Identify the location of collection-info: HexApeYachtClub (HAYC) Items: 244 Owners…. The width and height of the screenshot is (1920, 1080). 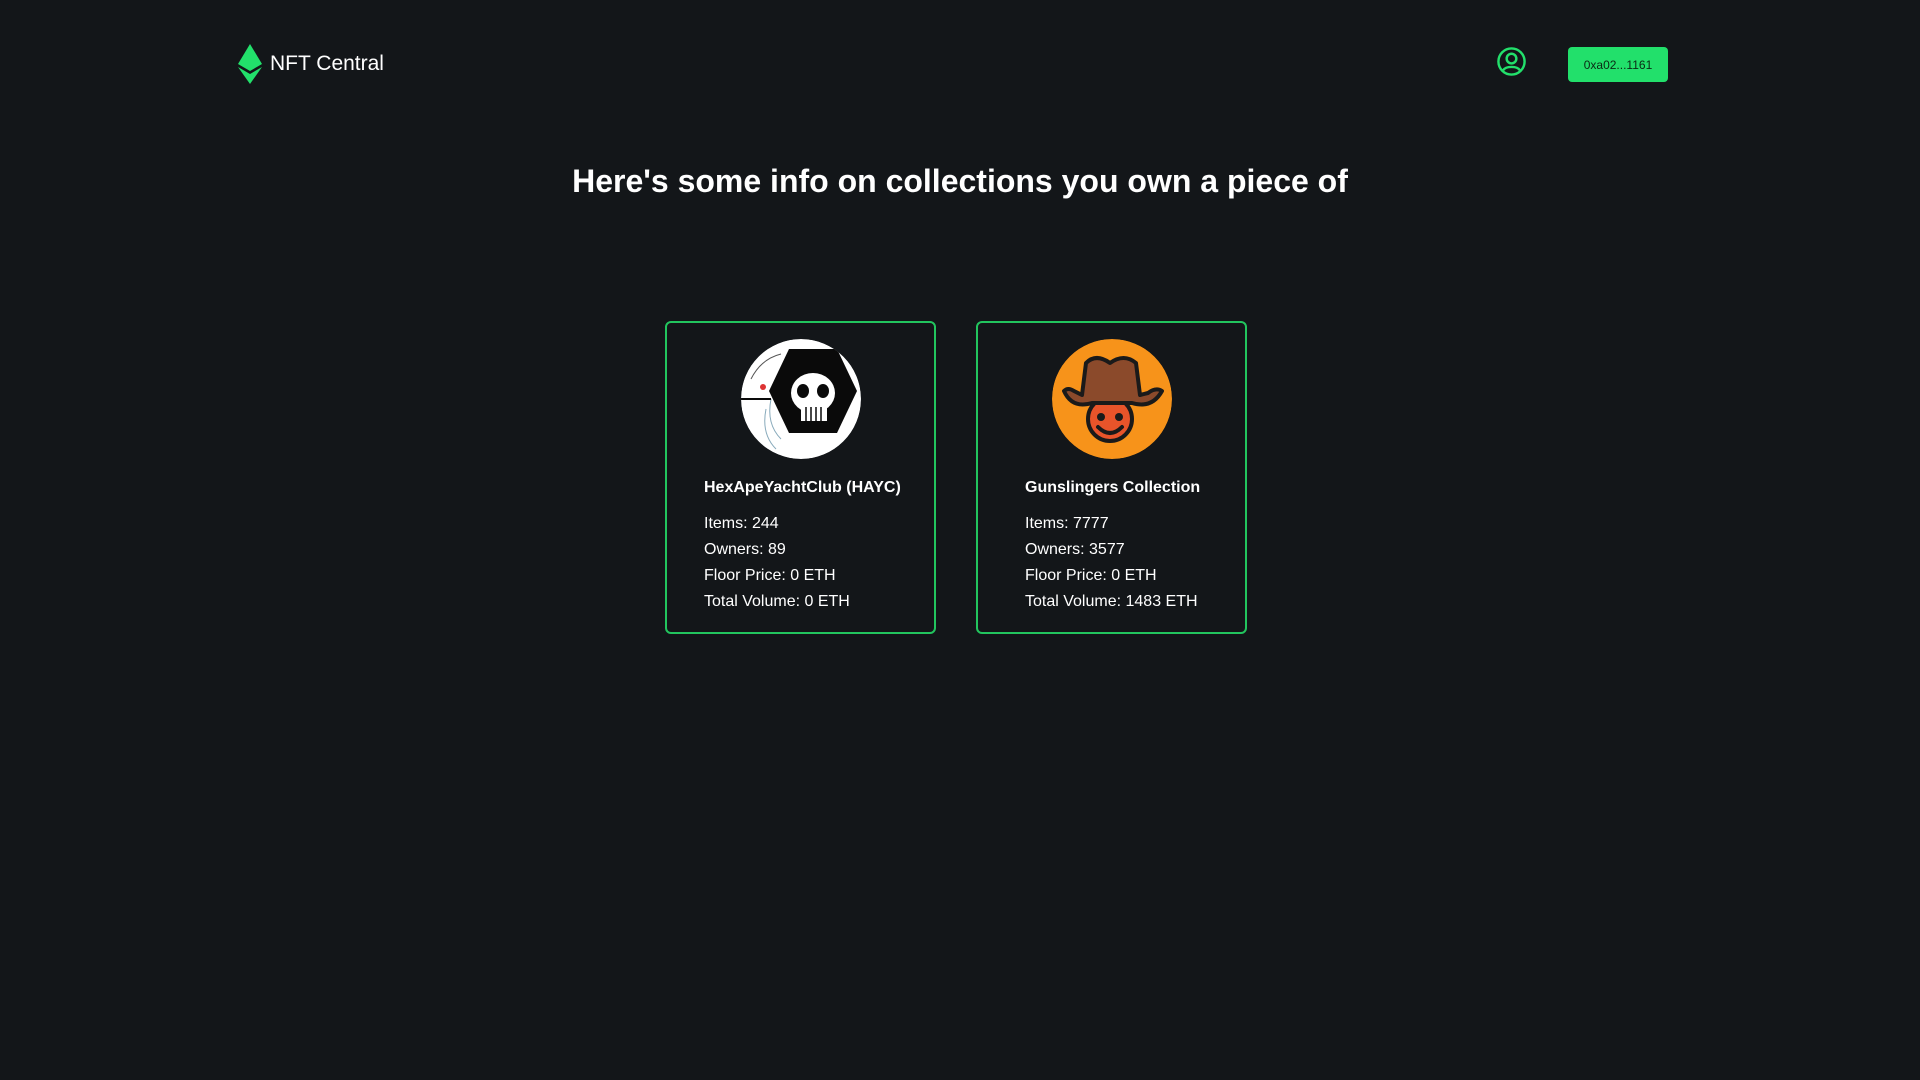
(800, 537).